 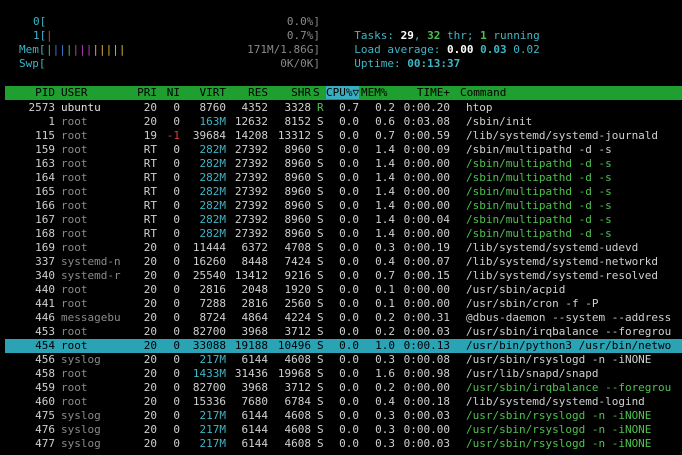 What do you see at coordinates (255, 443) in the screenshot?
I see `cell-res: 6144` at bounding box center [255, 443].